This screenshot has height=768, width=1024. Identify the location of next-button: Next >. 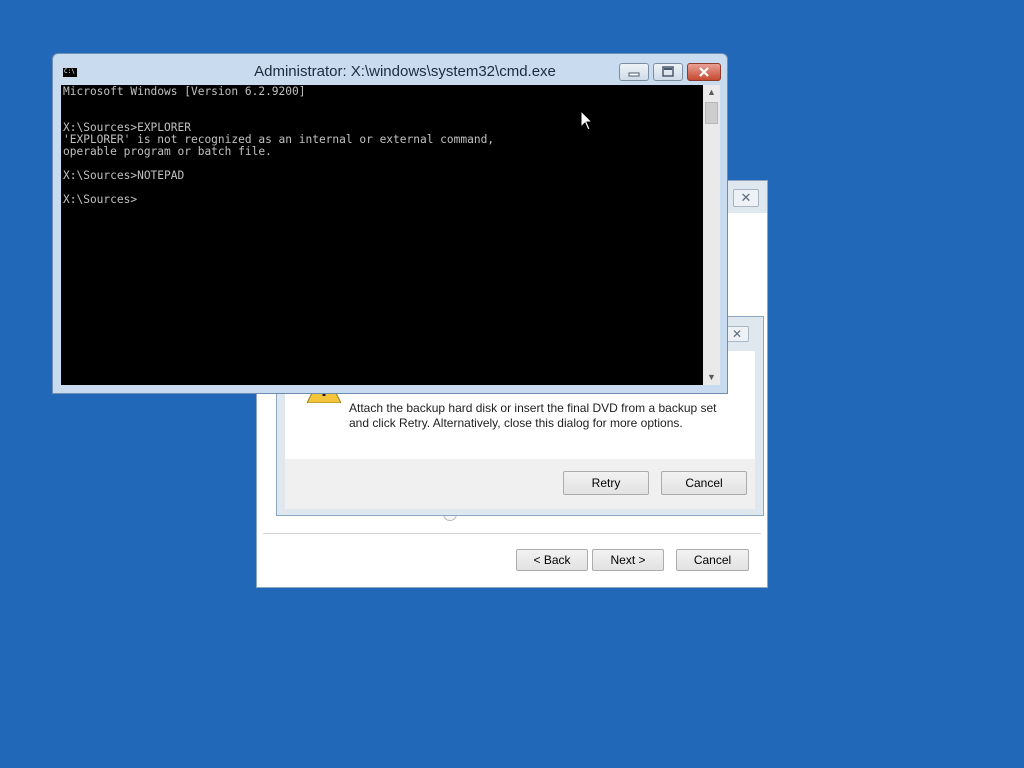
(628, 560).